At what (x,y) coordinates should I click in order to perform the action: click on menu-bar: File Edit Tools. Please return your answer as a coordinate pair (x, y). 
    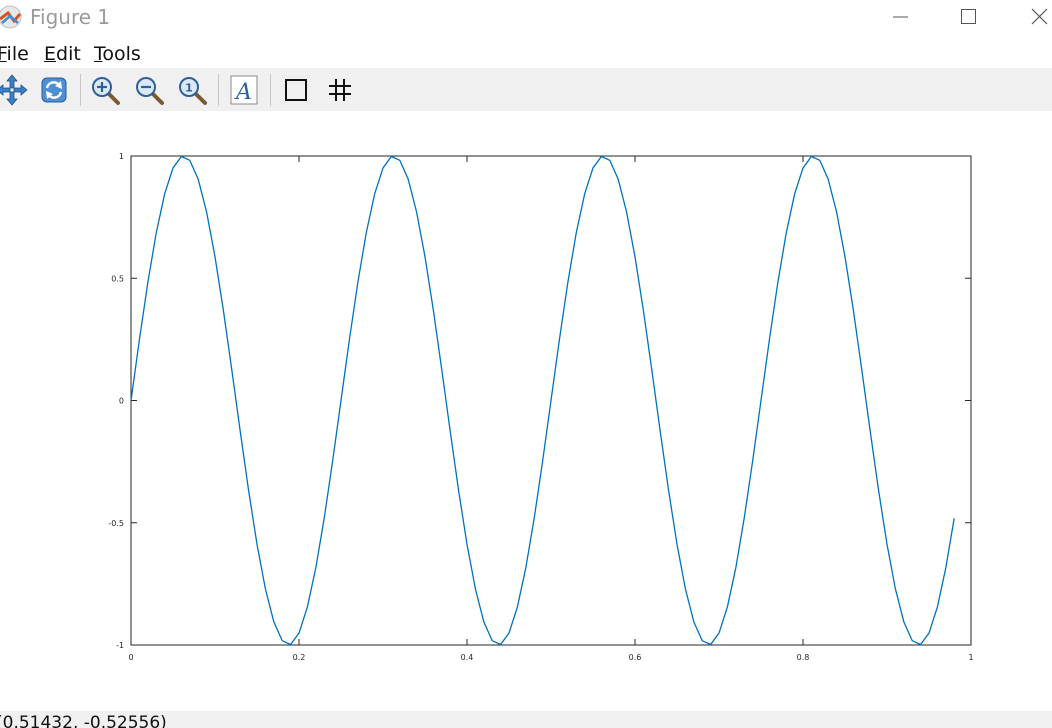
    Looking at the image, I should click on (526, 54).